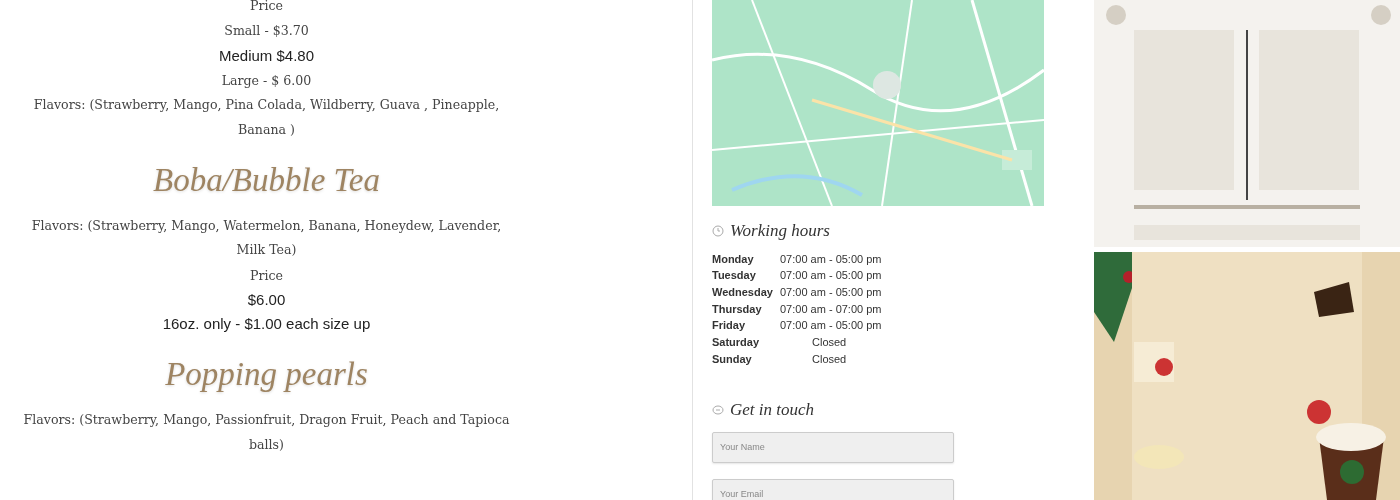  Describe the element at coordinates (742, 291) in the screenshot. I see `day-label: Wednesday` at that location.